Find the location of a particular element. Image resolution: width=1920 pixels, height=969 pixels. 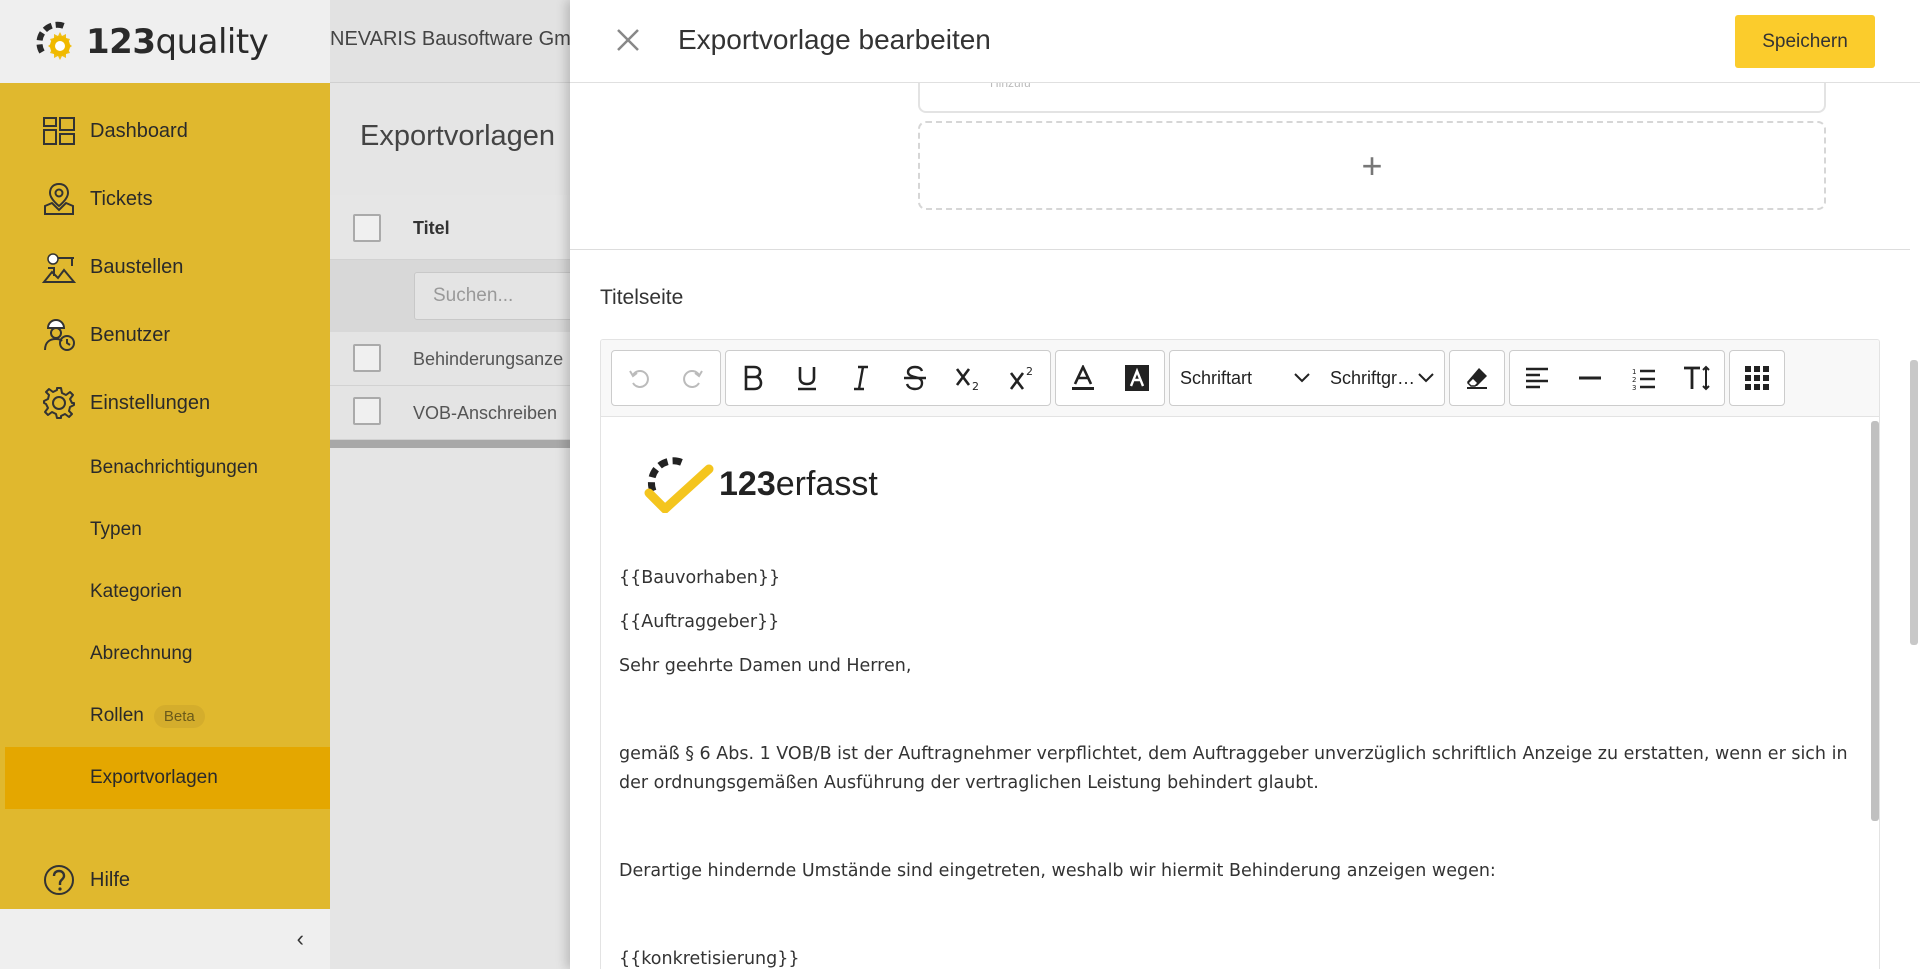

undo-button is located at coordinates (639, 378).